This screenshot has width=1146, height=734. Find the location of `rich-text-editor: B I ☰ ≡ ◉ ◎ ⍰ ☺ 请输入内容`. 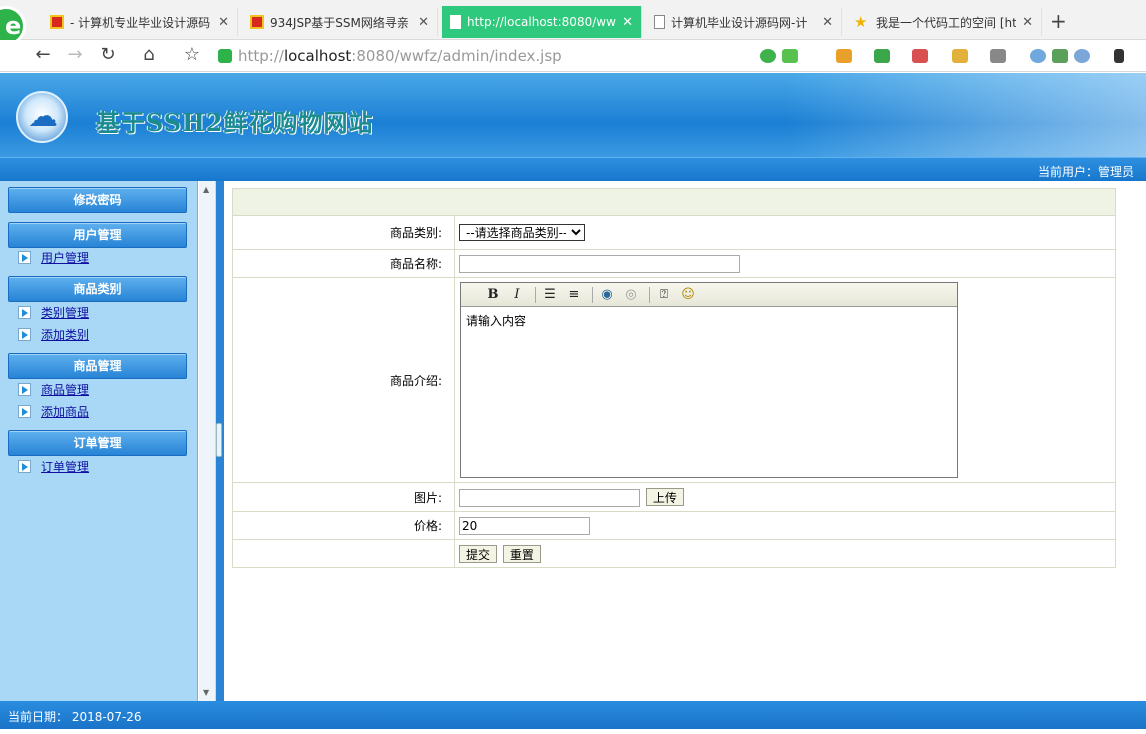

rich-text-editor: B I ☰ ≡ ◉ ◎ ⍰ ☺ 请输入内容 is located at coordinates (709, 380).